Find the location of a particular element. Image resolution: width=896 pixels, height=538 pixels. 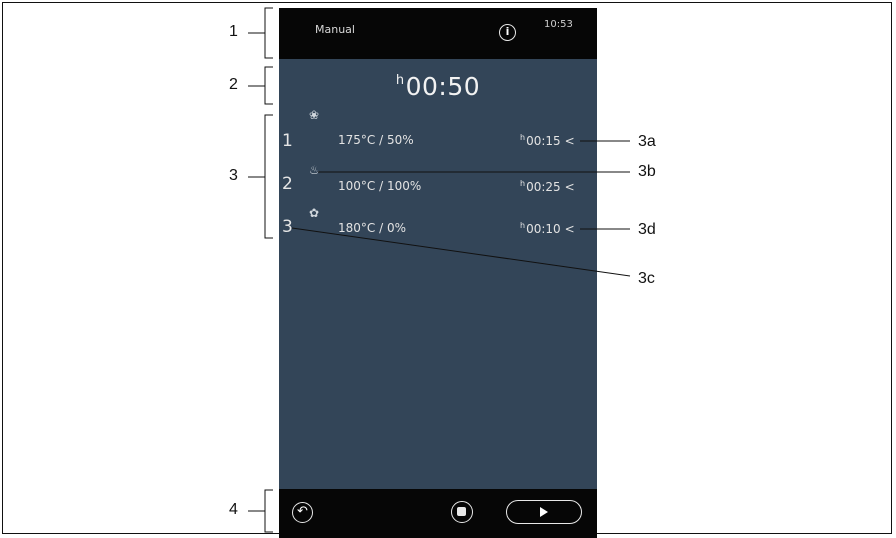

callout-label-4: 4 is located at coordinates (233, 509).